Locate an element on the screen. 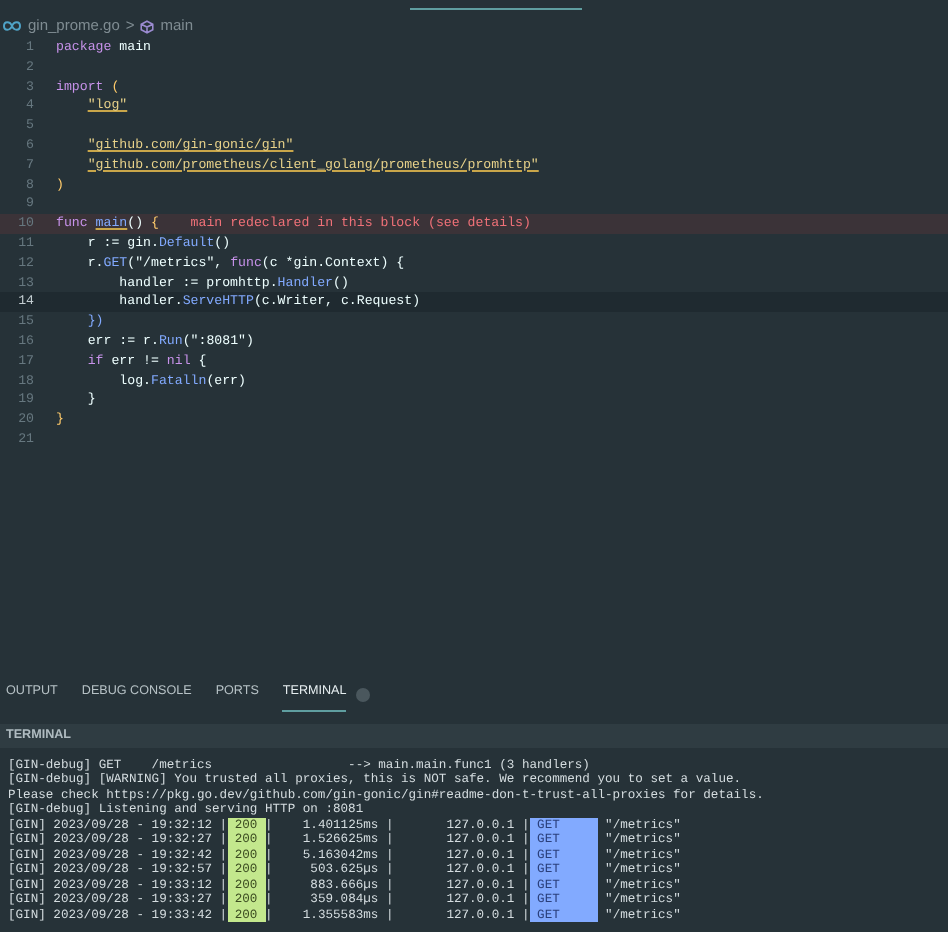 The width and height of the screenshot is (948, 932). go-file-icon is located at coordinates (12, 26).